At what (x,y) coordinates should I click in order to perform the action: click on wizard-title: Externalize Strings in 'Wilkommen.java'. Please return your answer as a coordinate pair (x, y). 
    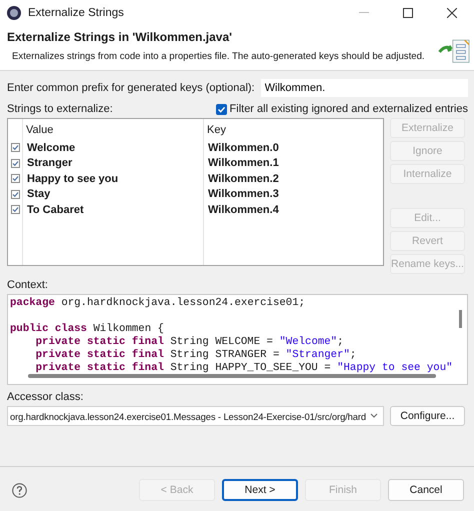
    Looking at the image, I should click on (120, 37).